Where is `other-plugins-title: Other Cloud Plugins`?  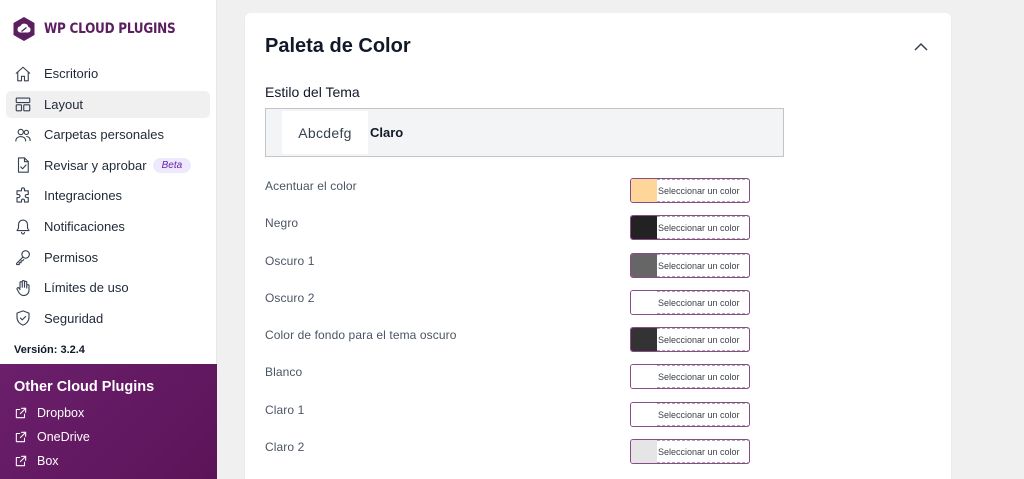 other-plugins-title: Other Cloud Plugins is located at coordinates (84, 387).